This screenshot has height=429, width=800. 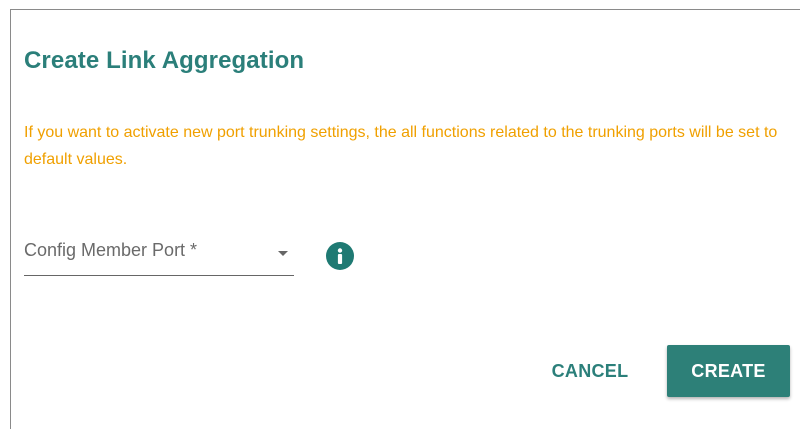 What do you see at coordinates (164, 60) in the screenshot?
I see `dialog-title: Create Link Aggregation` at bounding box center [164, 60].